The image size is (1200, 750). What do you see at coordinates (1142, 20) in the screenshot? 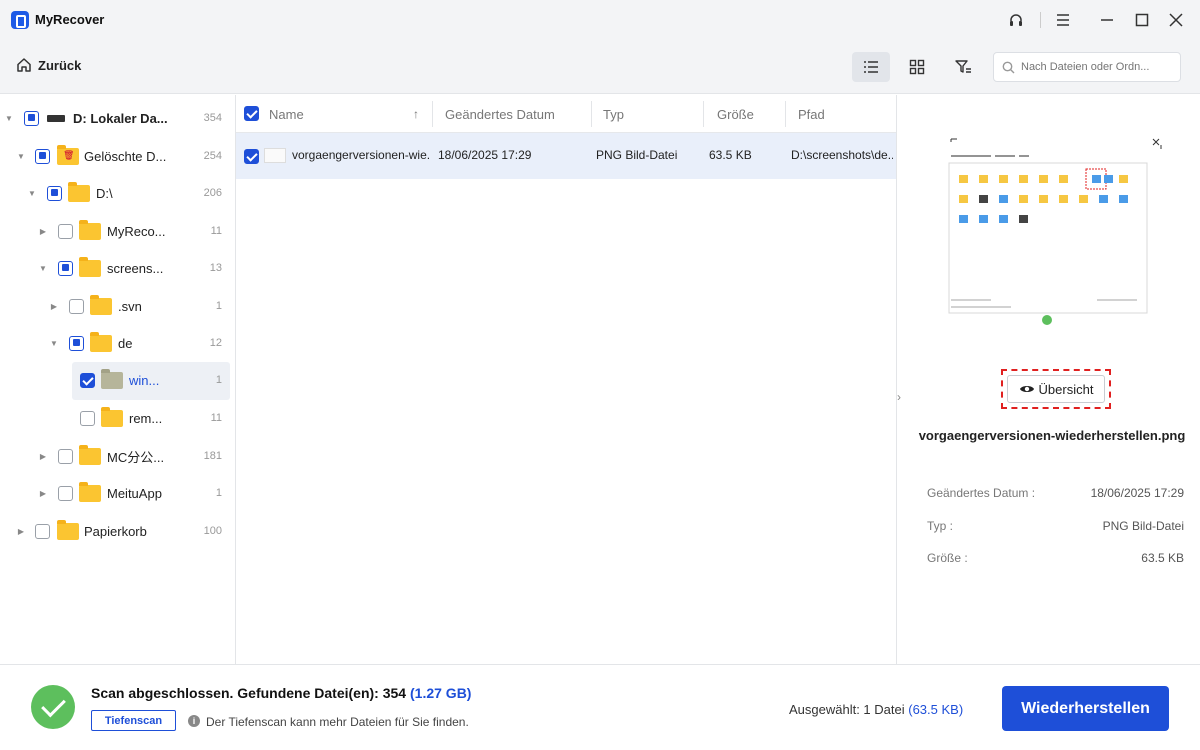
I see `maximize-icon` at bounding box center [1142, 20].